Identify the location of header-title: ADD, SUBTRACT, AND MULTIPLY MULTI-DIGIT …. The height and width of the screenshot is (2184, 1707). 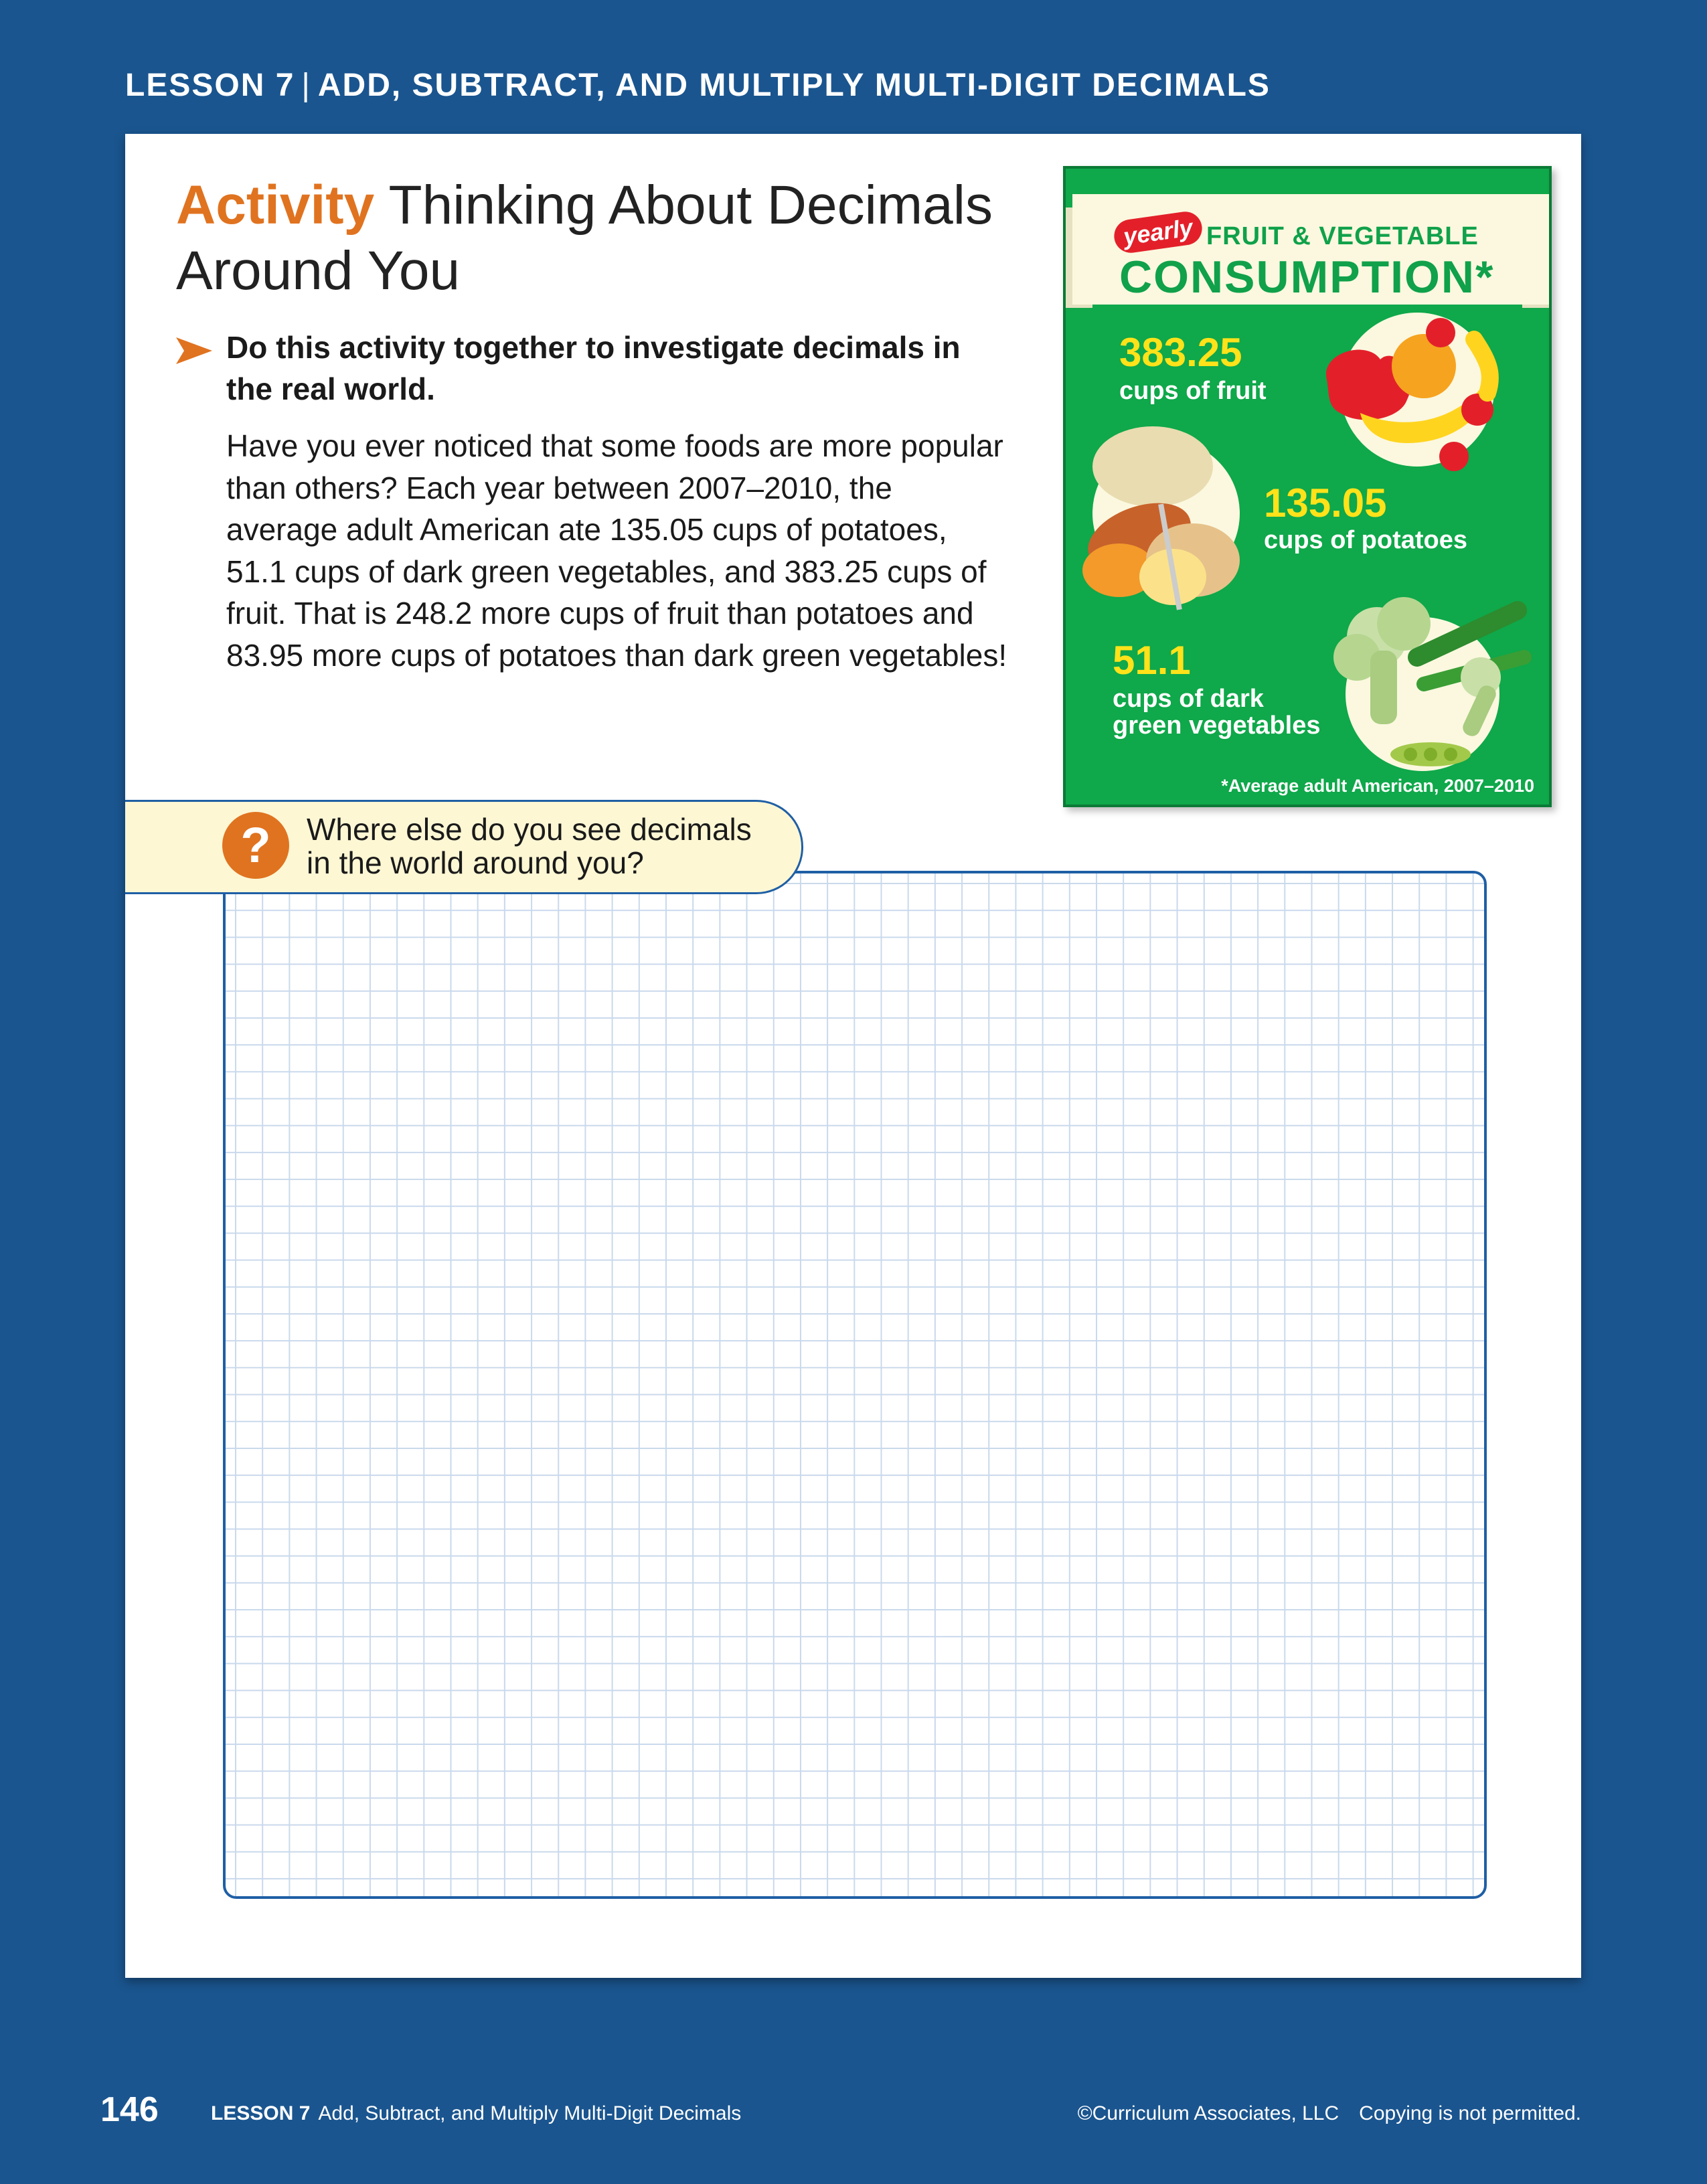
(794, 85).